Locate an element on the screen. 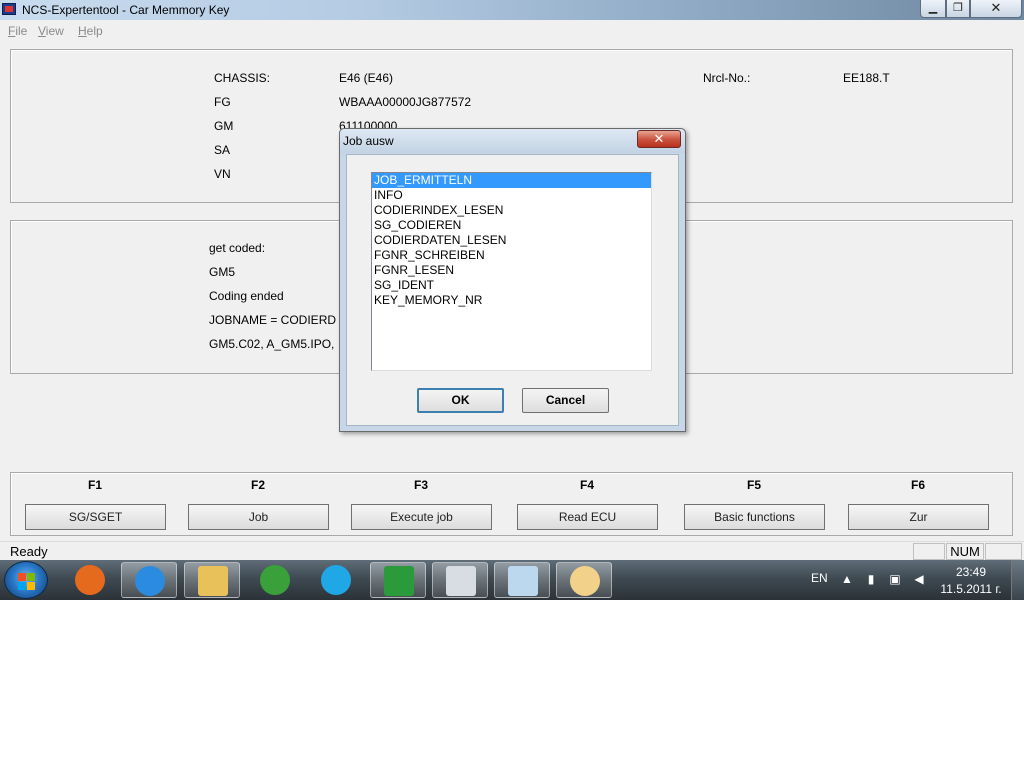 Image resolution: width=1024 pixels, height=768 pixels. internet-explorer-icon is located at coordinates (150, 581).